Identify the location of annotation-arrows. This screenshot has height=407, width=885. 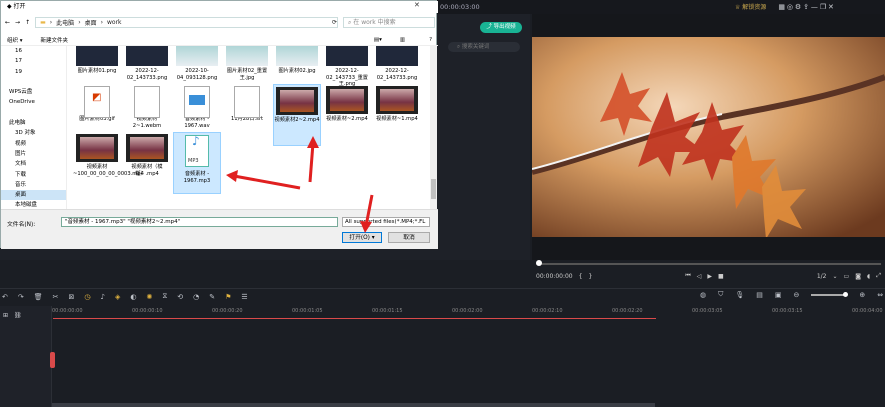
(300, 184).